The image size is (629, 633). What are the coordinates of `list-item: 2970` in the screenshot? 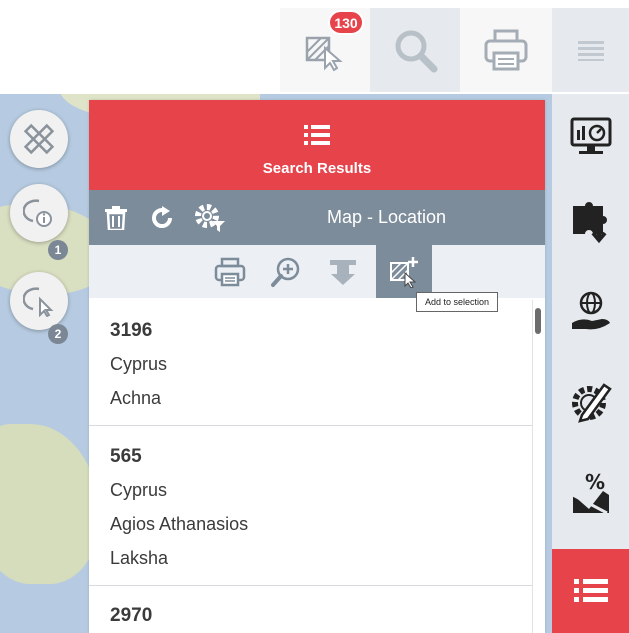 It's located at (311, 609).